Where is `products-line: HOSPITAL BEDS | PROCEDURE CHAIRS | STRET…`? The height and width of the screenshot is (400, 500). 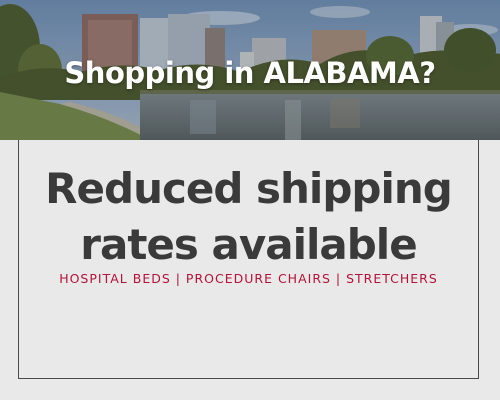
products-line: HOSPITAL BEDS | PROCEDURE CHAIRS | STRET… is located at coordinates (248, 278).